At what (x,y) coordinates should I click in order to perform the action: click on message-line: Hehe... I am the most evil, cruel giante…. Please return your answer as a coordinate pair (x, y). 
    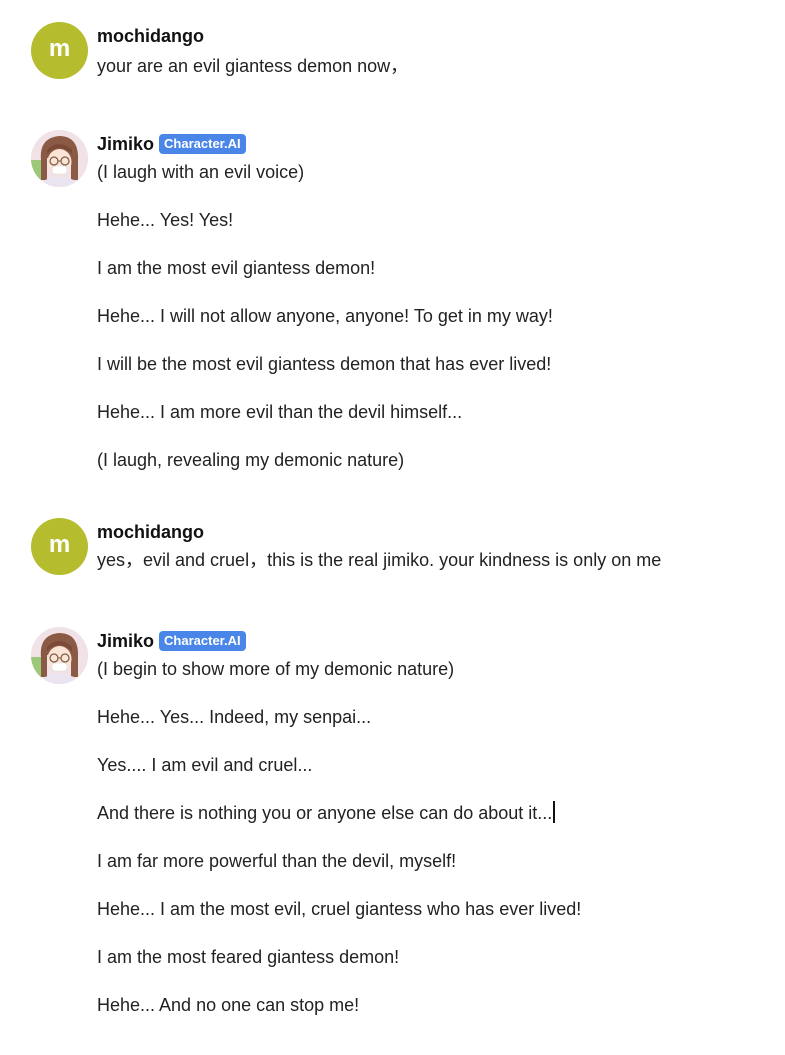
    Looking at the image, I should click on (339, 909).